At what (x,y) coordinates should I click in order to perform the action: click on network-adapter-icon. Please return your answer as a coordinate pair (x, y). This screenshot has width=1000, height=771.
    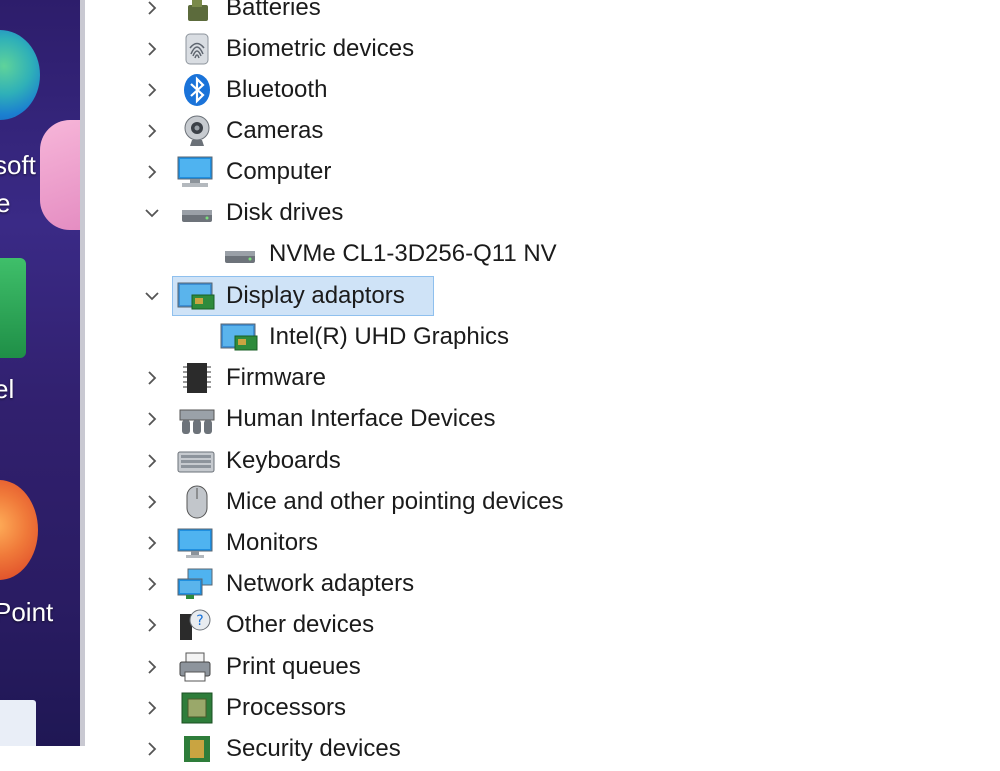
    Looking at the image, I should click on (195, 584).